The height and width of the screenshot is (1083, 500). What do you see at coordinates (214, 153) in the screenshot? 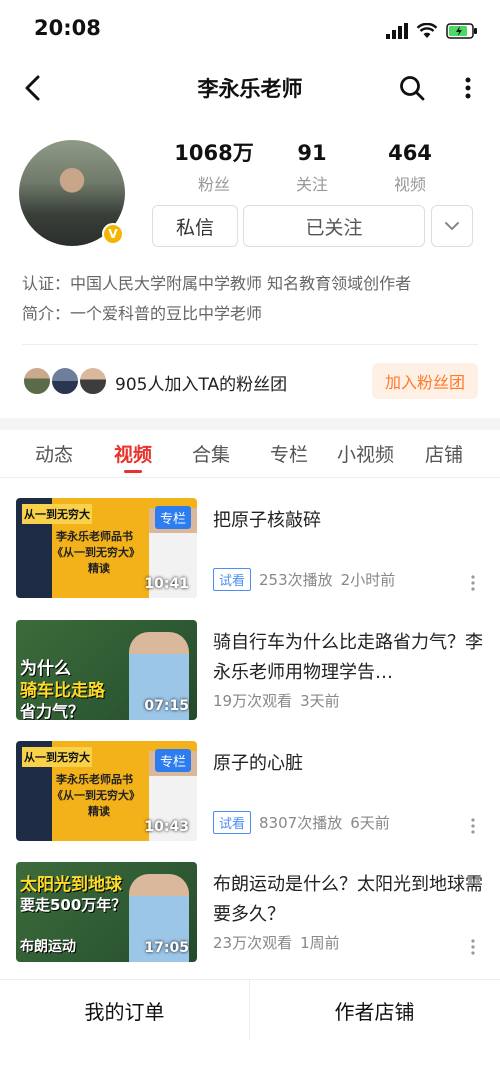
I see `stat-value: 1068万` at bounding box center [214, 153].